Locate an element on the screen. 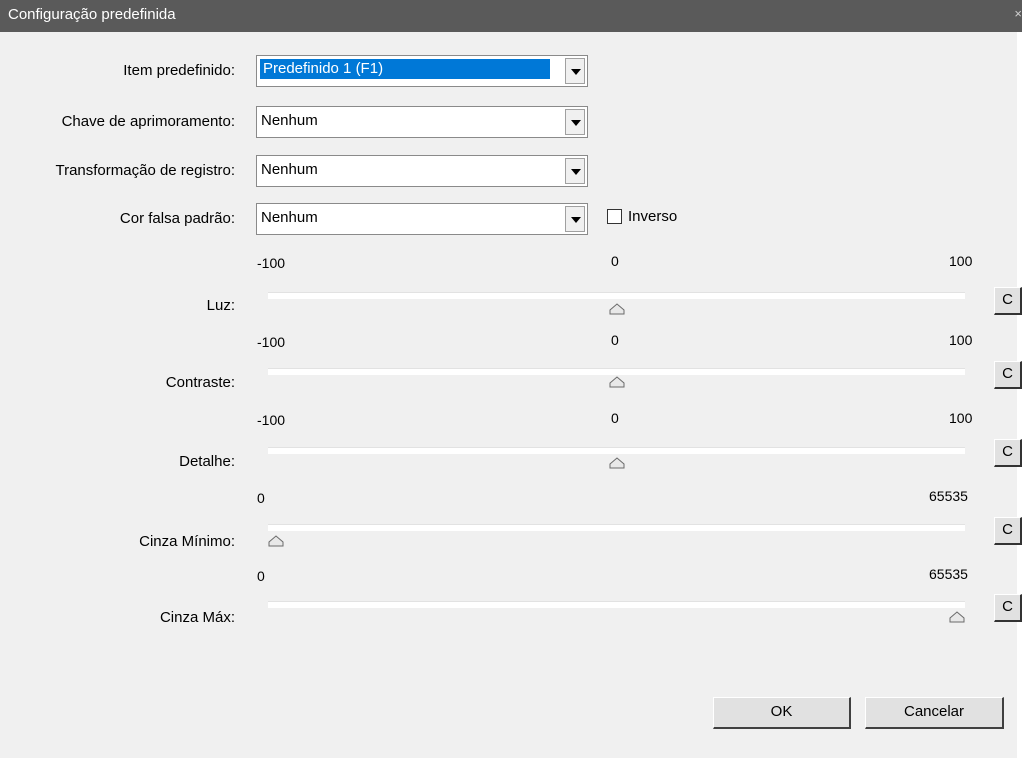 This screenshot has width=1022, height=758. enhance-key-value: Nenhum is located at coordinates (289, 120).